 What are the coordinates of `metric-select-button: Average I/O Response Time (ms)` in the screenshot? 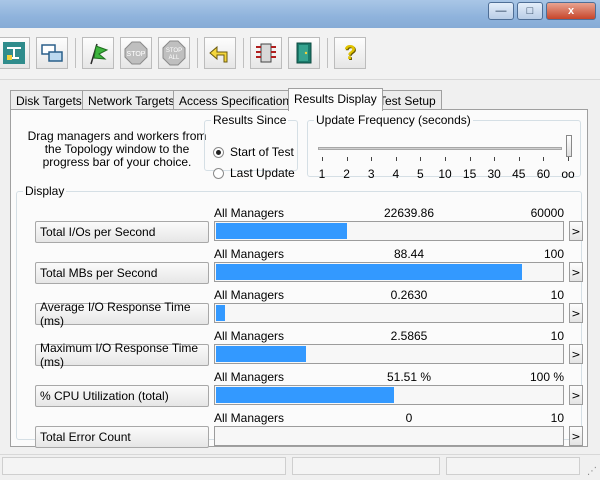 It's located at (122, 314).